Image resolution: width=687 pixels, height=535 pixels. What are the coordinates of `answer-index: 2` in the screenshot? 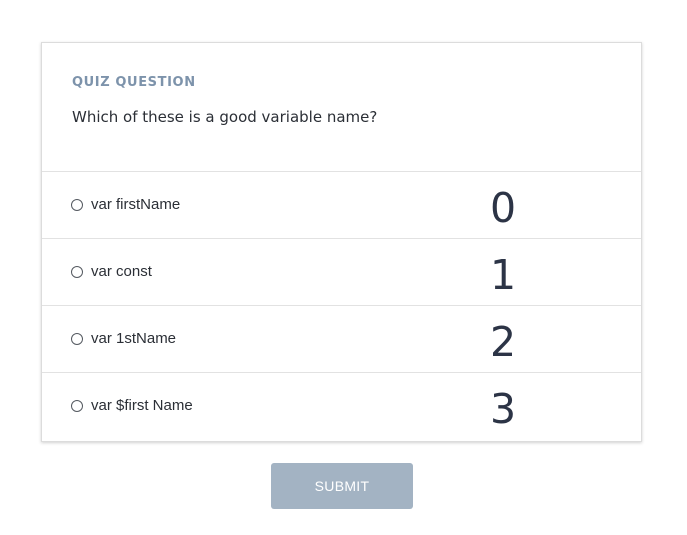 It's located at (503, 342).